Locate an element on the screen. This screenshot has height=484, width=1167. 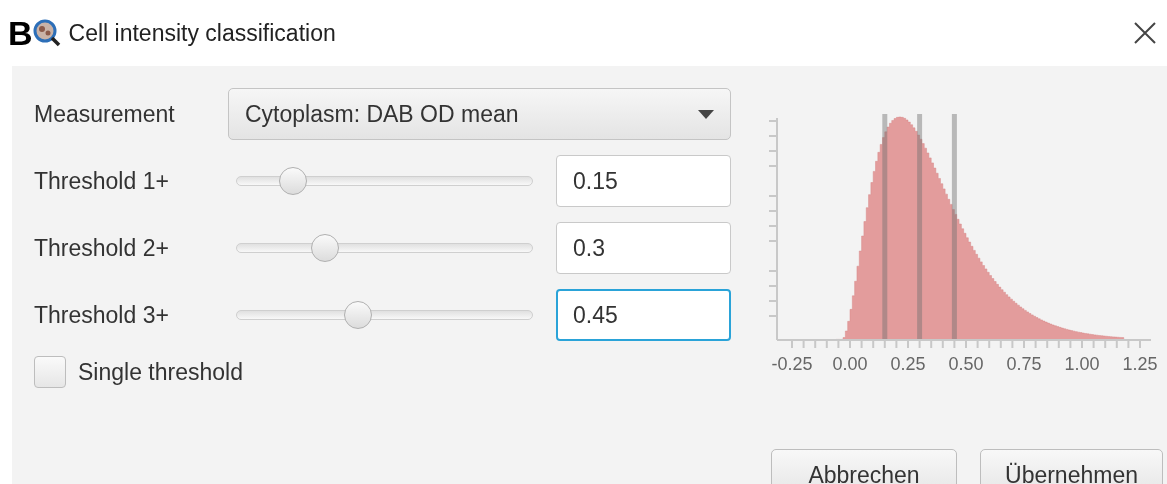
threshold-label: Threshold 1+ is located at coordinates (102, 181).